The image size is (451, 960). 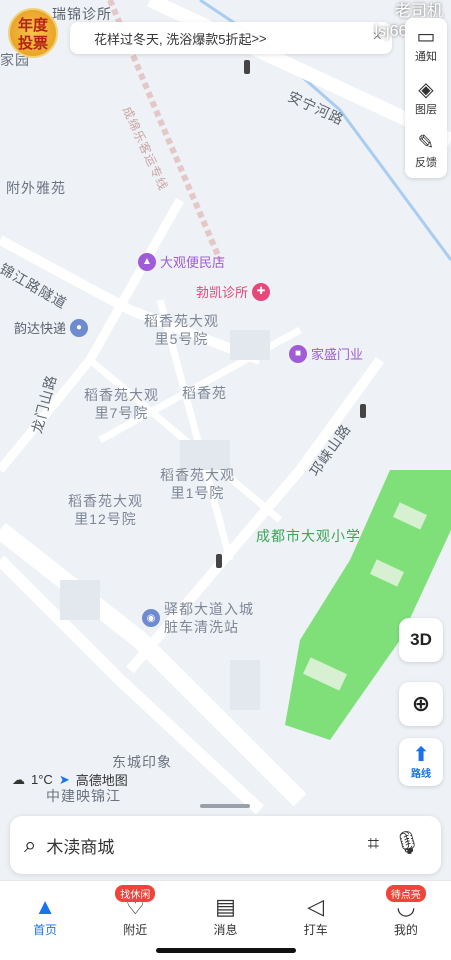 I want to click on poi-dagu-store: ▲ 大观便民店, so click(x=181, y=261).